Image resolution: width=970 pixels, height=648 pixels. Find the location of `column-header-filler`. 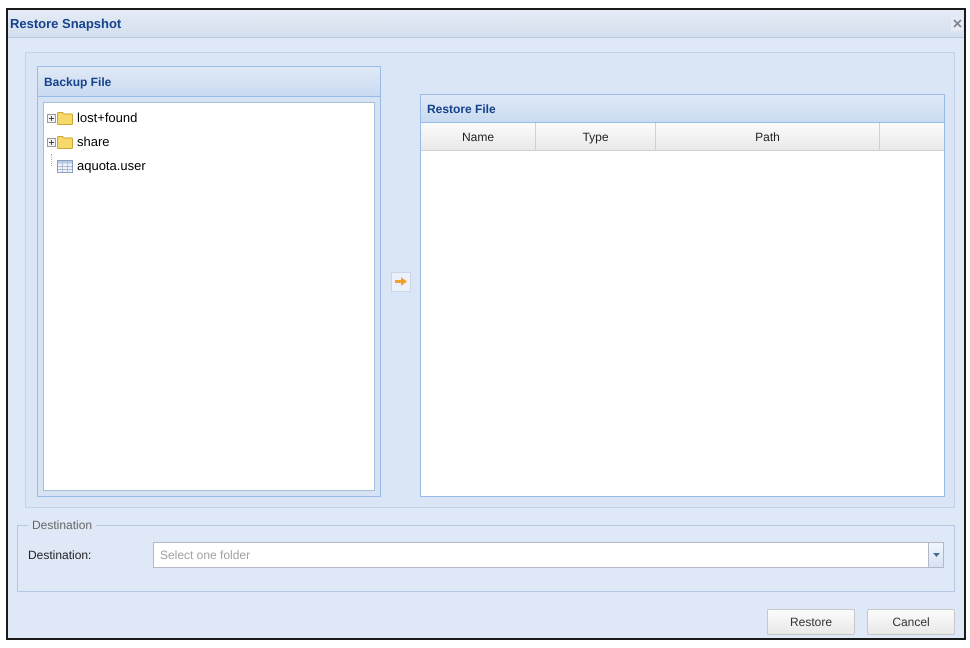

column-header-filler is located at coordinates (912, 137).